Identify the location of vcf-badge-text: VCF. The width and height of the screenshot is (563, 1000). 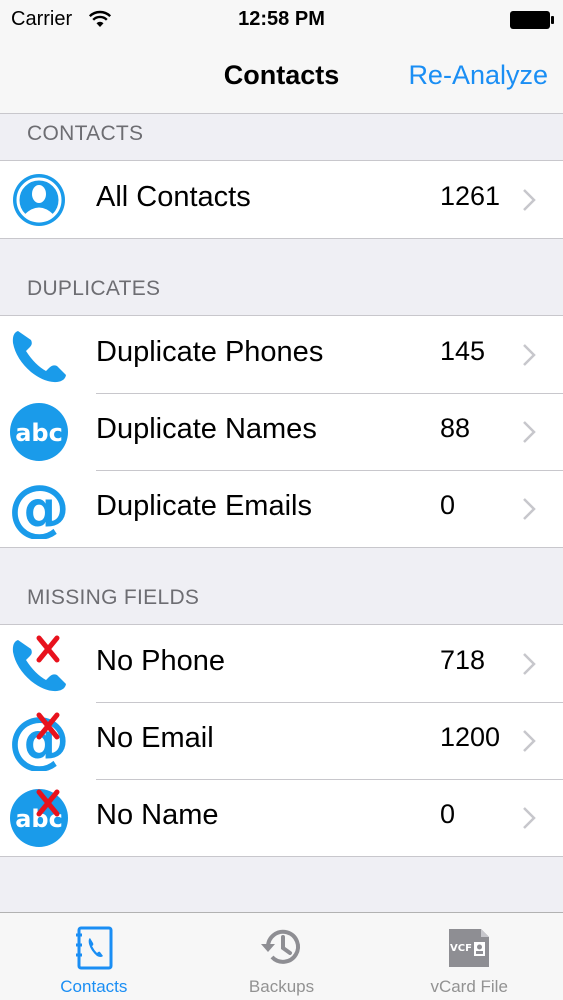
(461, 948).